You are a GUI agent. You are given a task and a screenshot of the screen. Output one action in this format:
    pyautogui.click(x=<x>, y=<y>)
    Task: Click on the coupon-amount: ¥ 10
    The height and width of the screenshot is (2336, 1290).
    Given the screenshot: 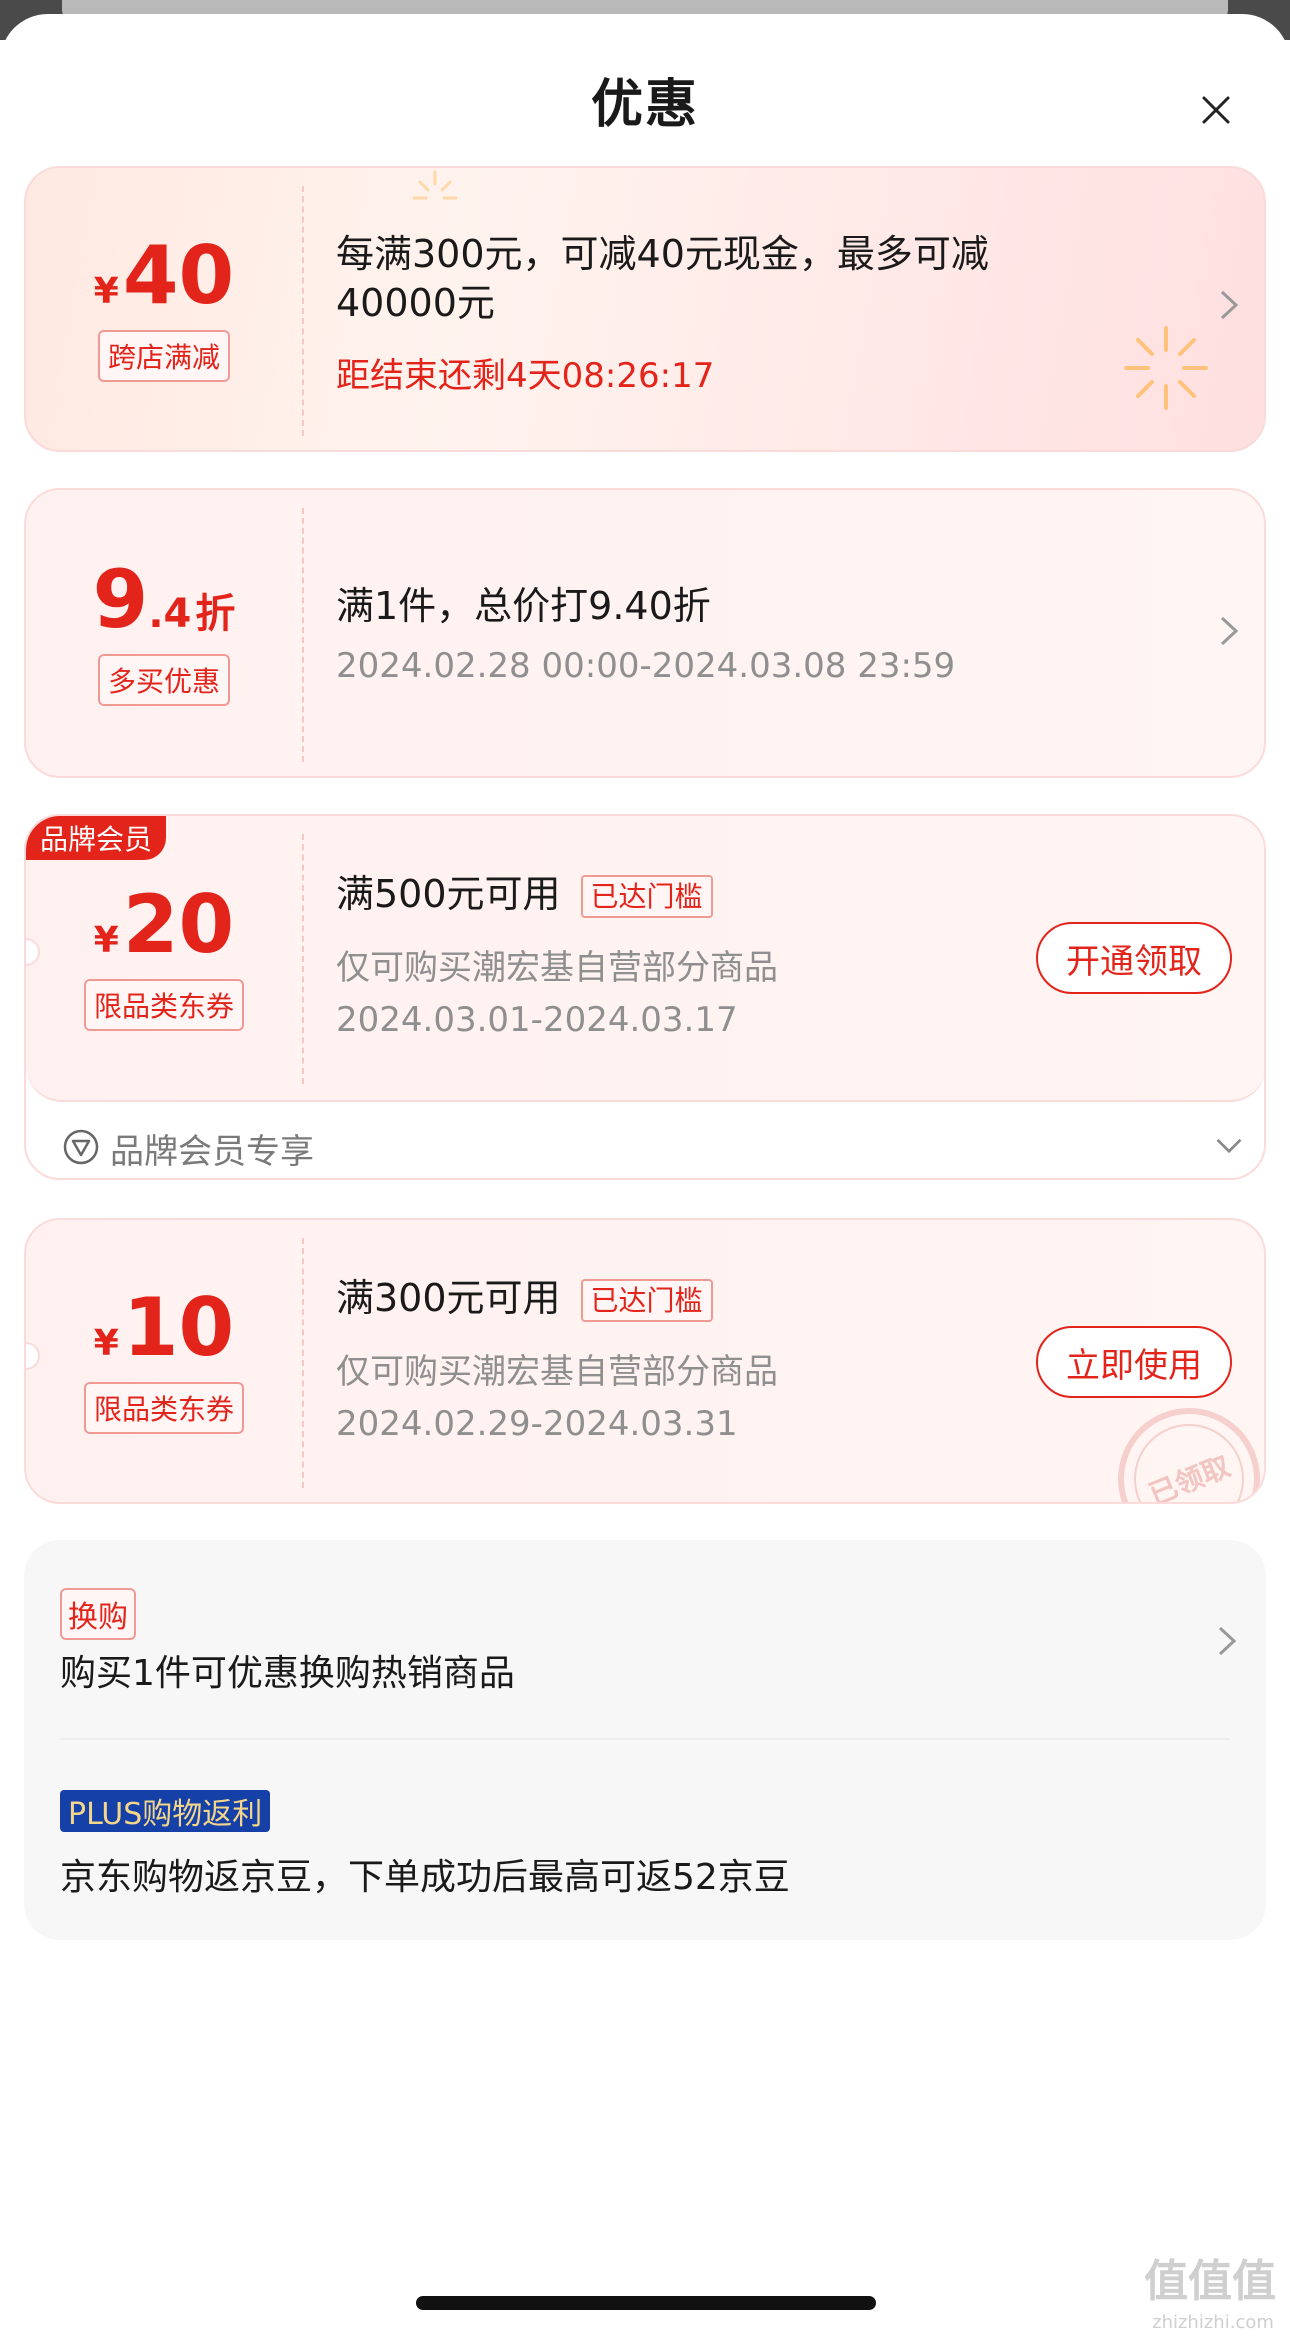 What is the action you would take?
    pyautogui.click(x=164, y=1328)
    